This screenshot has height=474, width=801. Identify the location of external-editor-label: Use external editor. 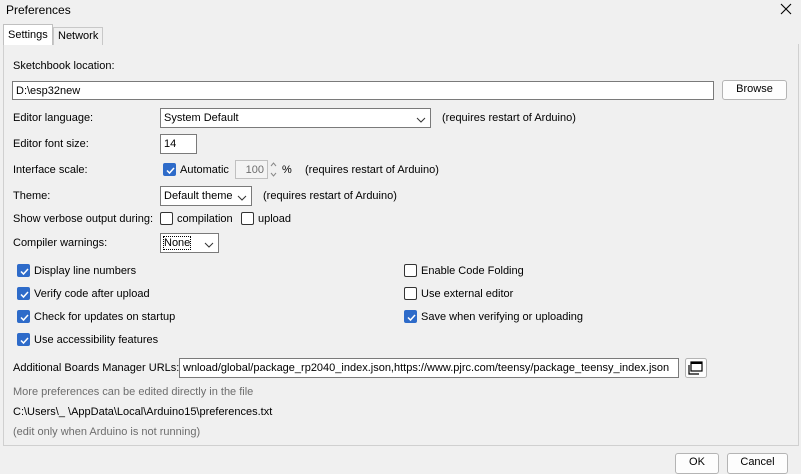
(467, 294).